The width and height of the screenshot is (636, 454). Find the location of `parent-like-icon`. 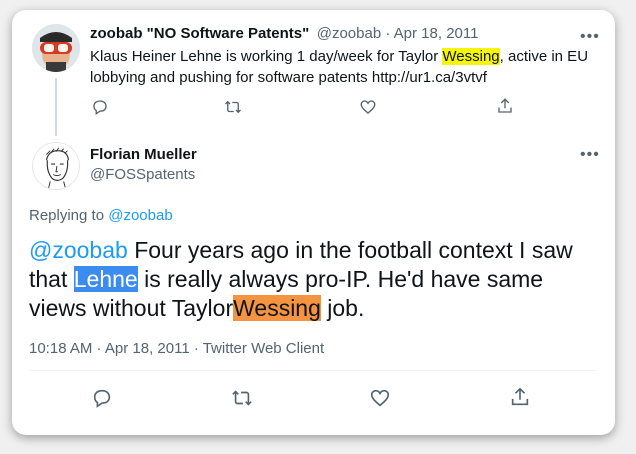

parent-like-icon is located at coordinates (368, 107).